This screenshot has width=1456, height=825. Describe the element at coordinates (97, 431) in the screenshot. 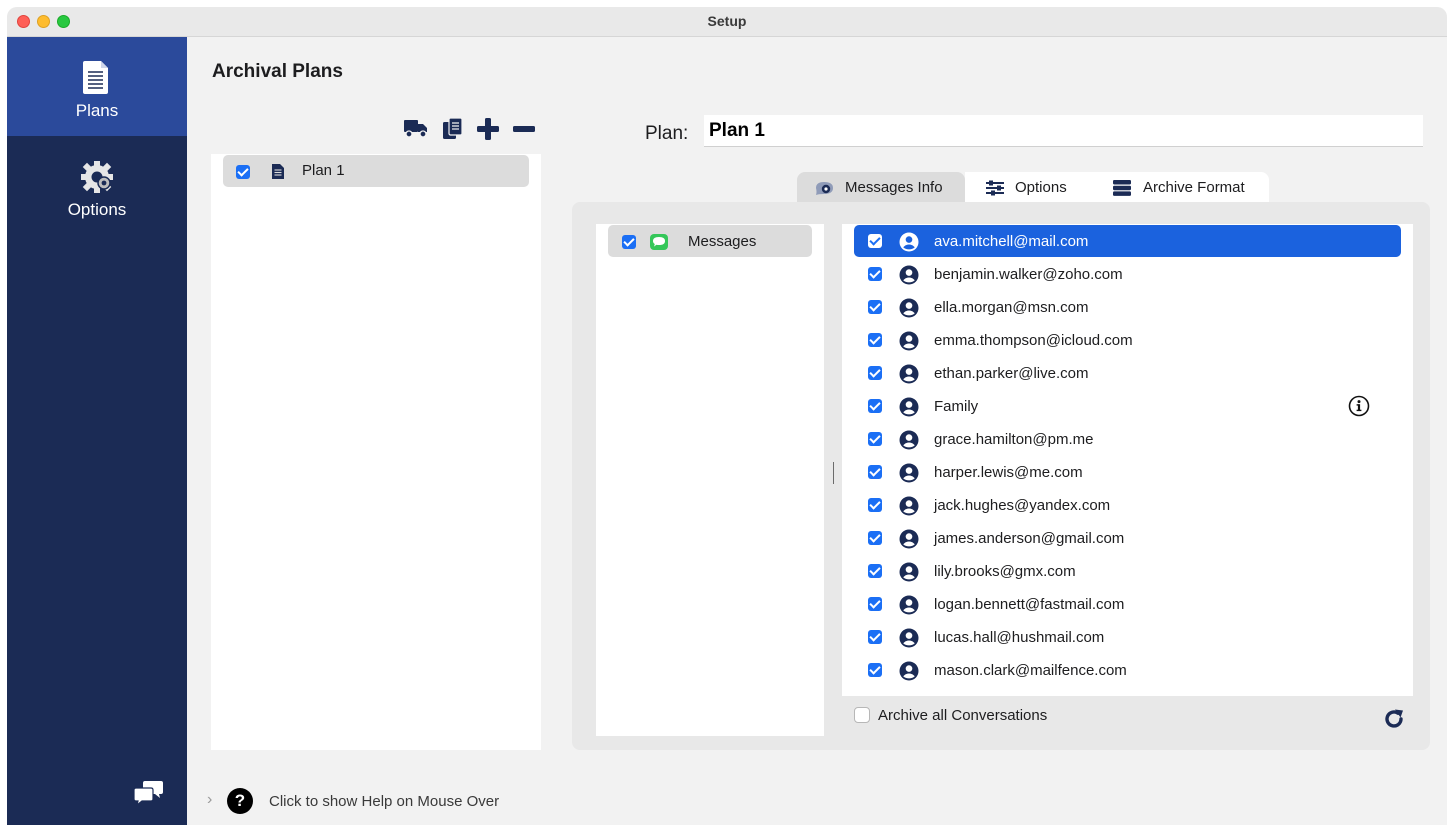

I see `sidebar: Plans Options` at that location.